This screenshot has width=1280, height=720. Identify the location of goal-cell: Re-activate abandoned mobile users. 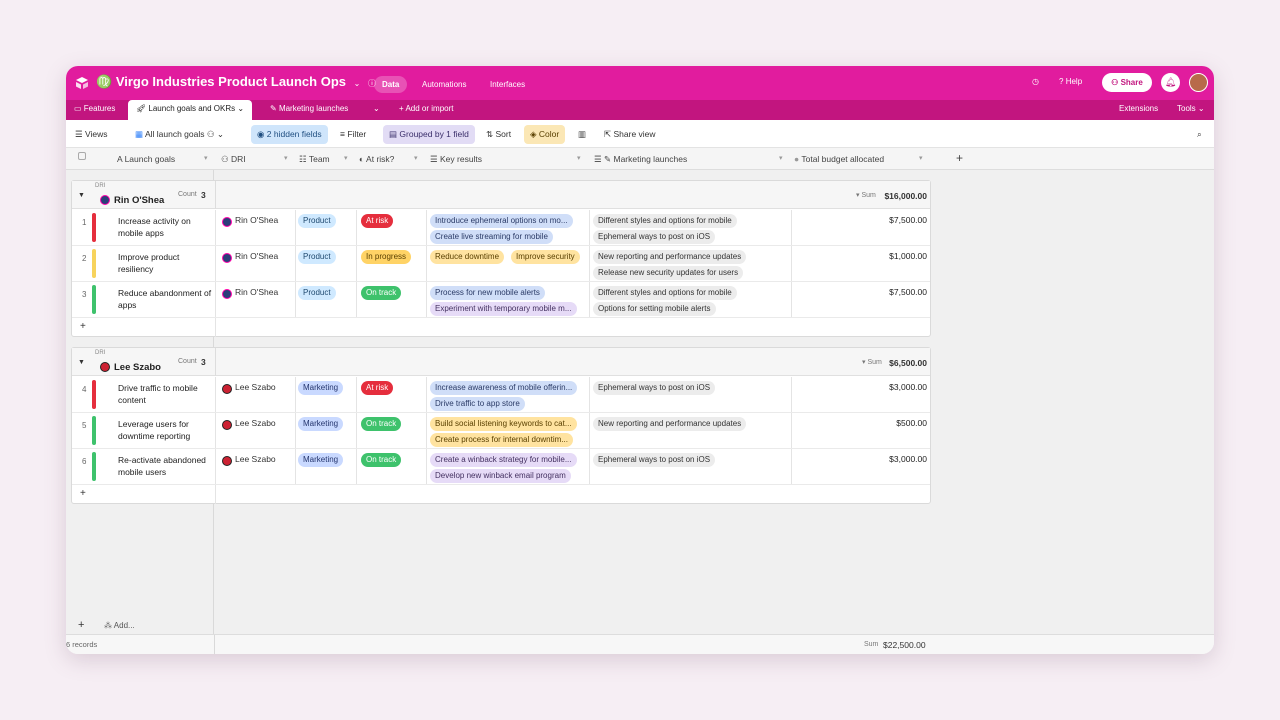
(165, 466).